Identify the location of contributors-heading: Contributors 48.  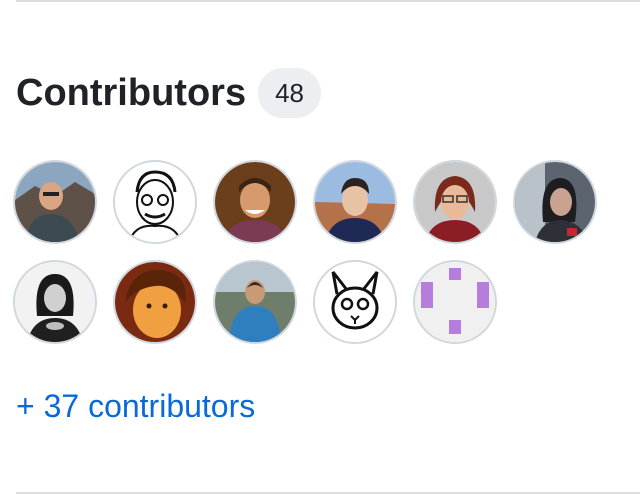
(168, 93).